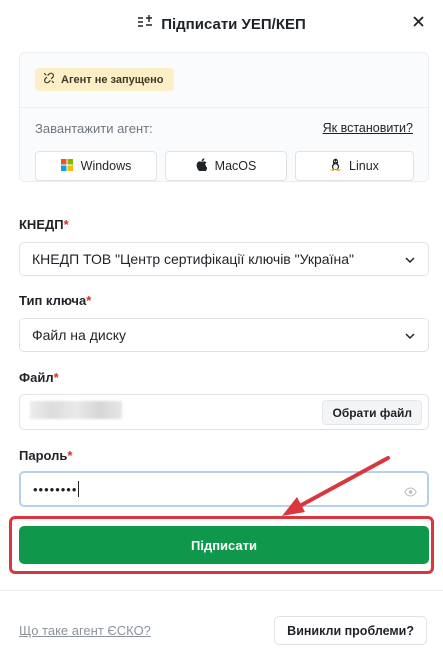 This screenshot has width=443, height=650. What do you see at coordinates (39, 377) in the screenshot?
I see `file-label: Файл*` at bounding box center [39, 377].